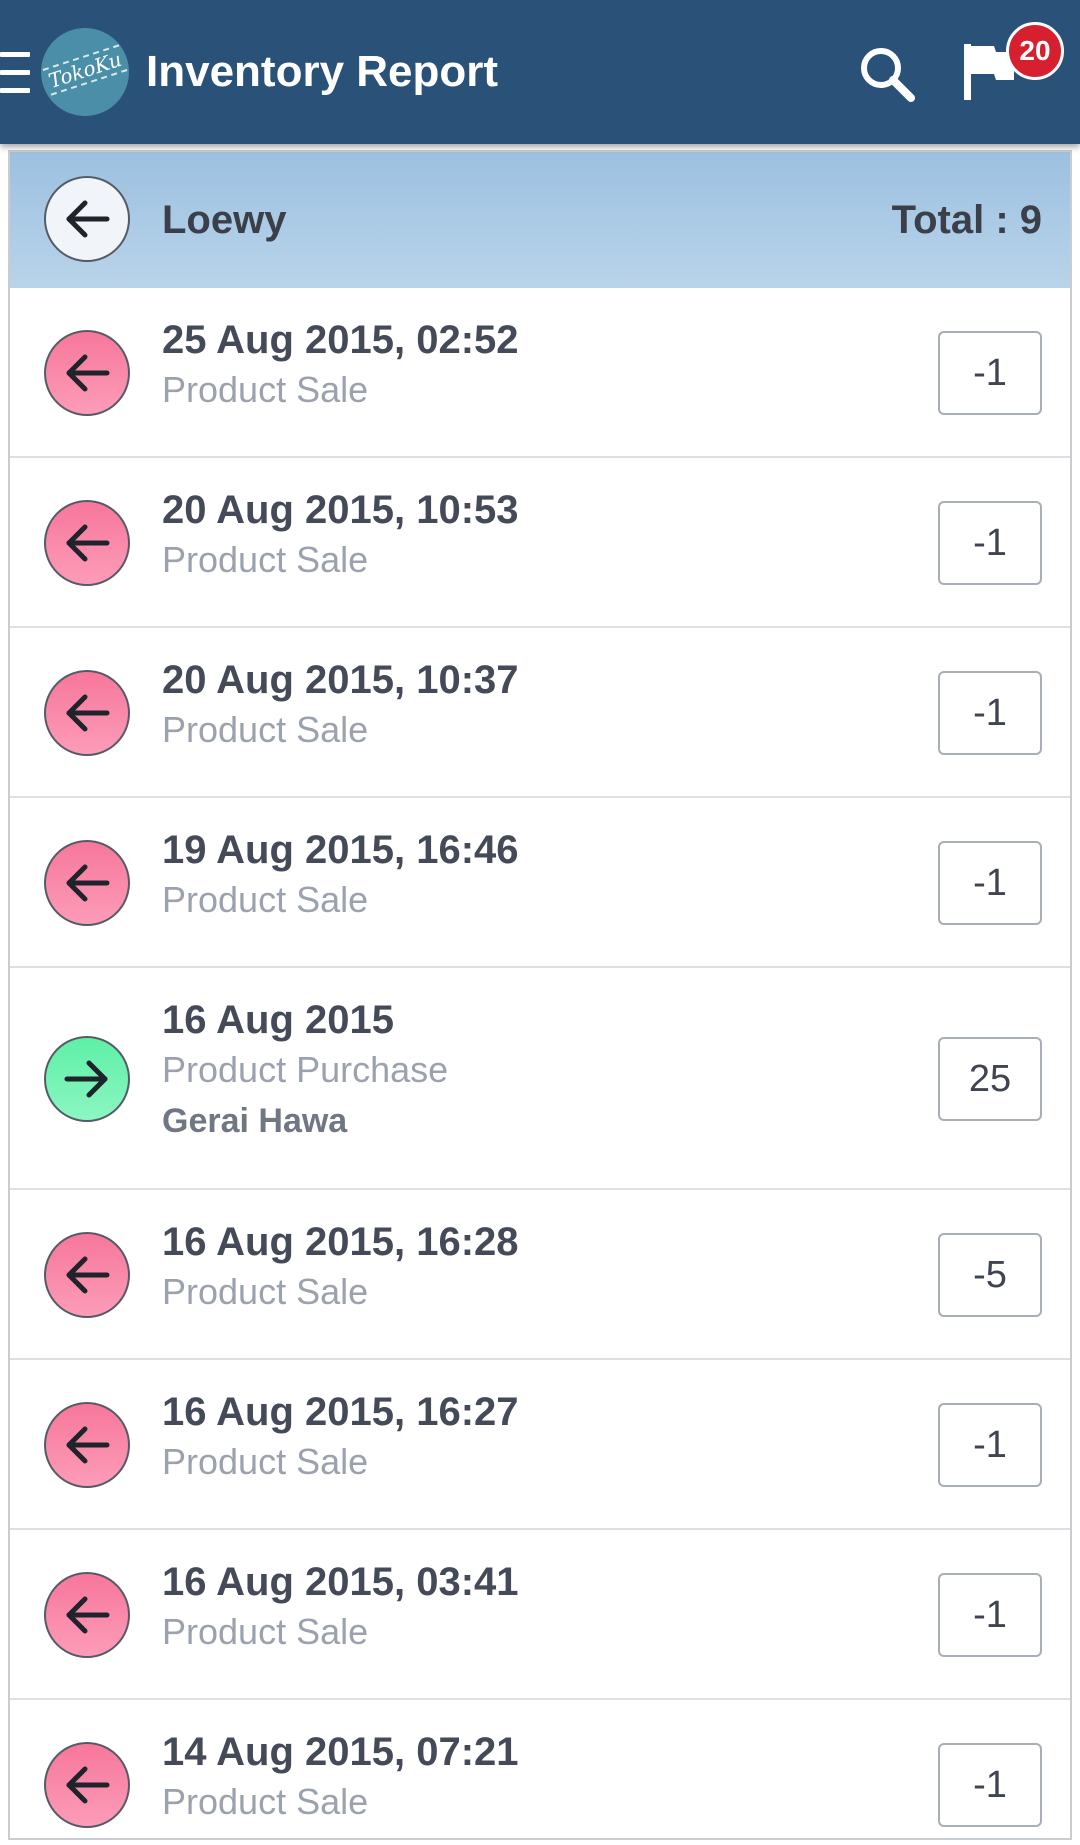  What do you see at coordinates (540, 373) in the screenshot?
I see `transaction-row: 25 Aug 2015, 02:52 Product Sale -1` at bounding box center [540, 373].